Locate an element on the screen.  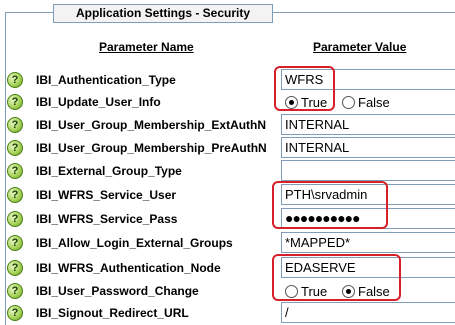
group-membership-extauthn-input: INTERNAL is located at coordinates (368, 124).